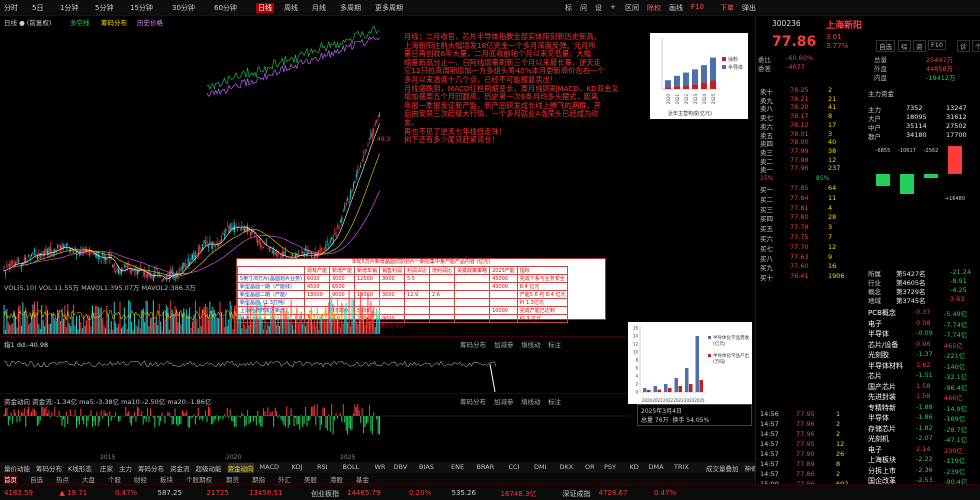 The width and height of the screenshot is (980, 500). I want to click on volume-chart, so click(315, 312).